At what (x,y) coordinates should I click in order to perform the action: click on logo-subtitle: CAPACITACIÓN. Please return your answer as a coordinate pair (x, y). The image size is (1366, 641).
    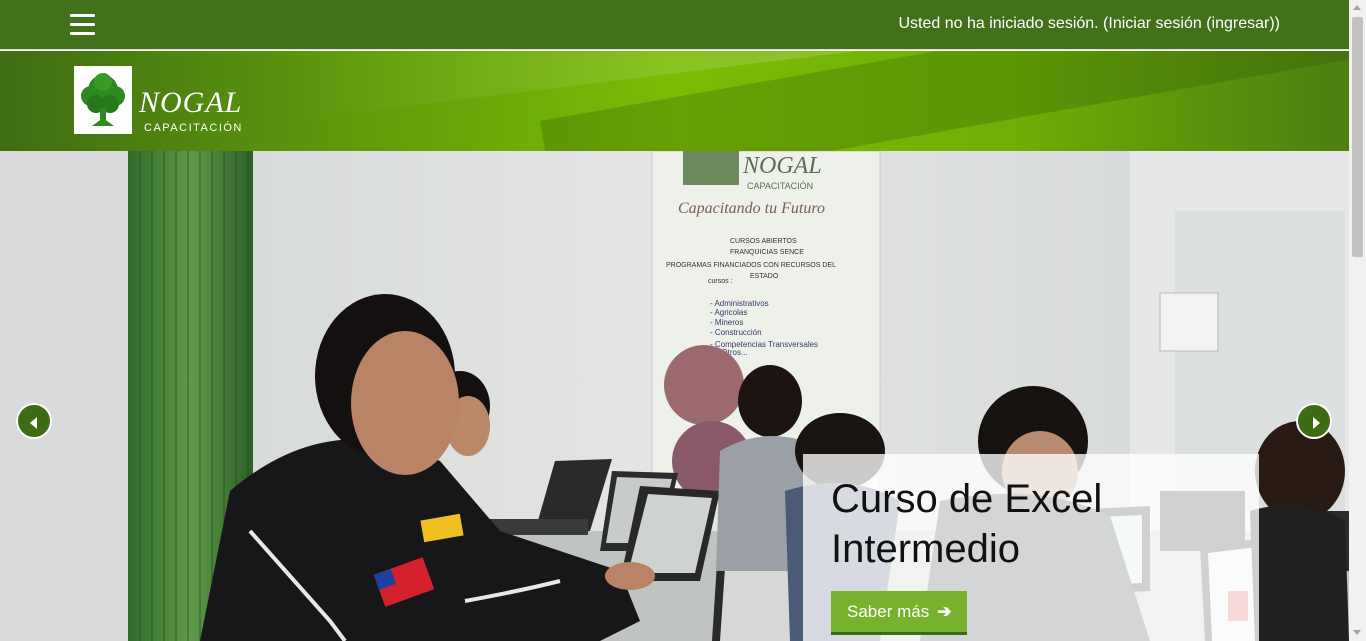
    Looking at the image, I should click on (193, 128).